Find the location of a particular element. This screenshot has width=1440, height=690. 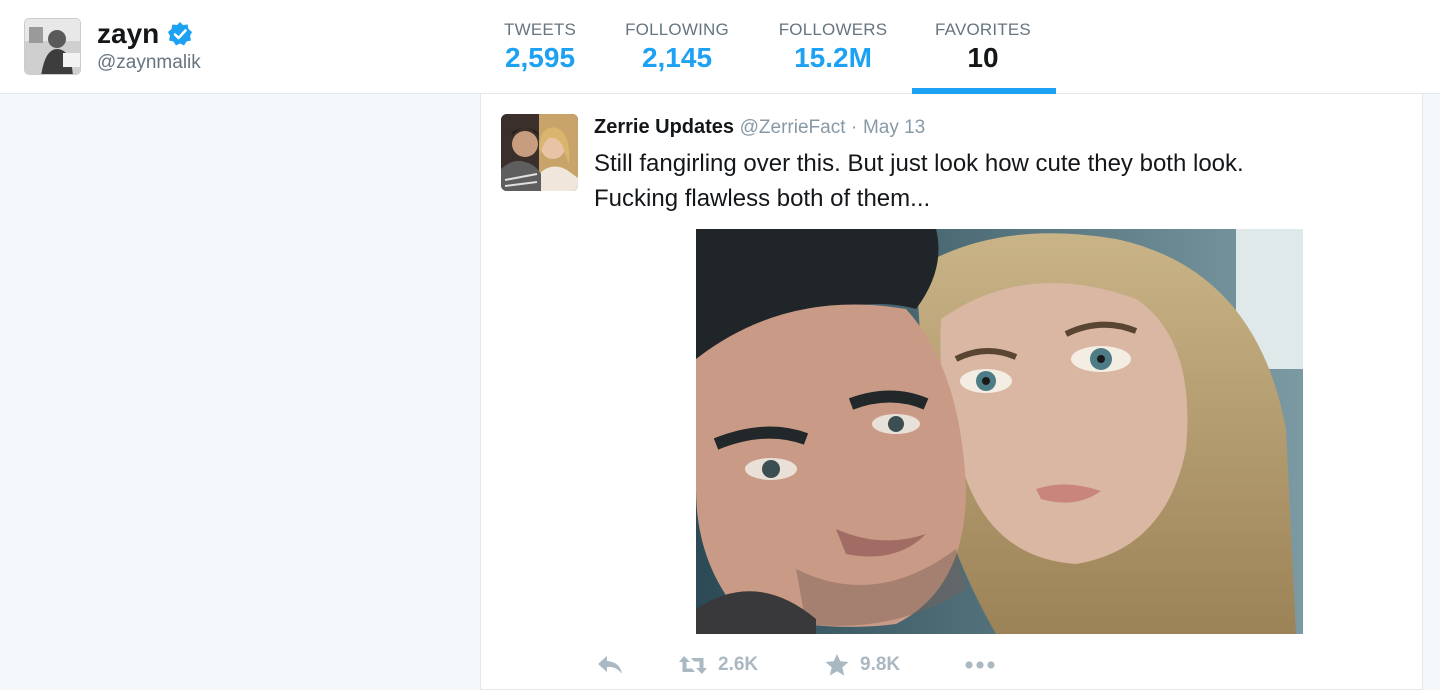

stat-label: FOLLOWERS is located at coordinates (833, 29).